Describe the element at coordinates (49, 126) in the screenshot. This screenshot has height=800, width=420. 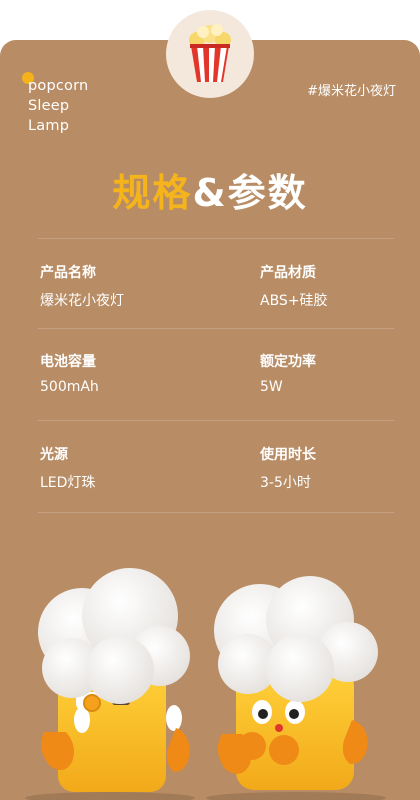
I see `brand-line-3: Lamp` at that location.